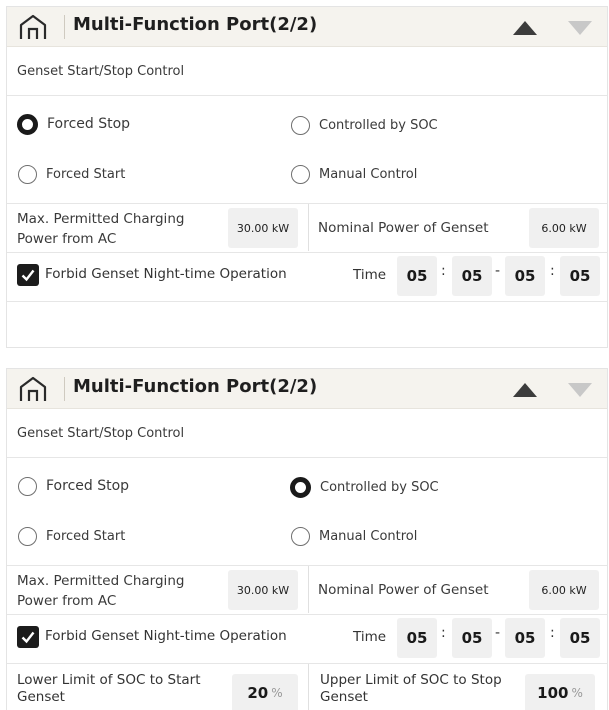 The image size is (609, 710). I want to click on soc-lower-field: 20 %, so click(265, 692).